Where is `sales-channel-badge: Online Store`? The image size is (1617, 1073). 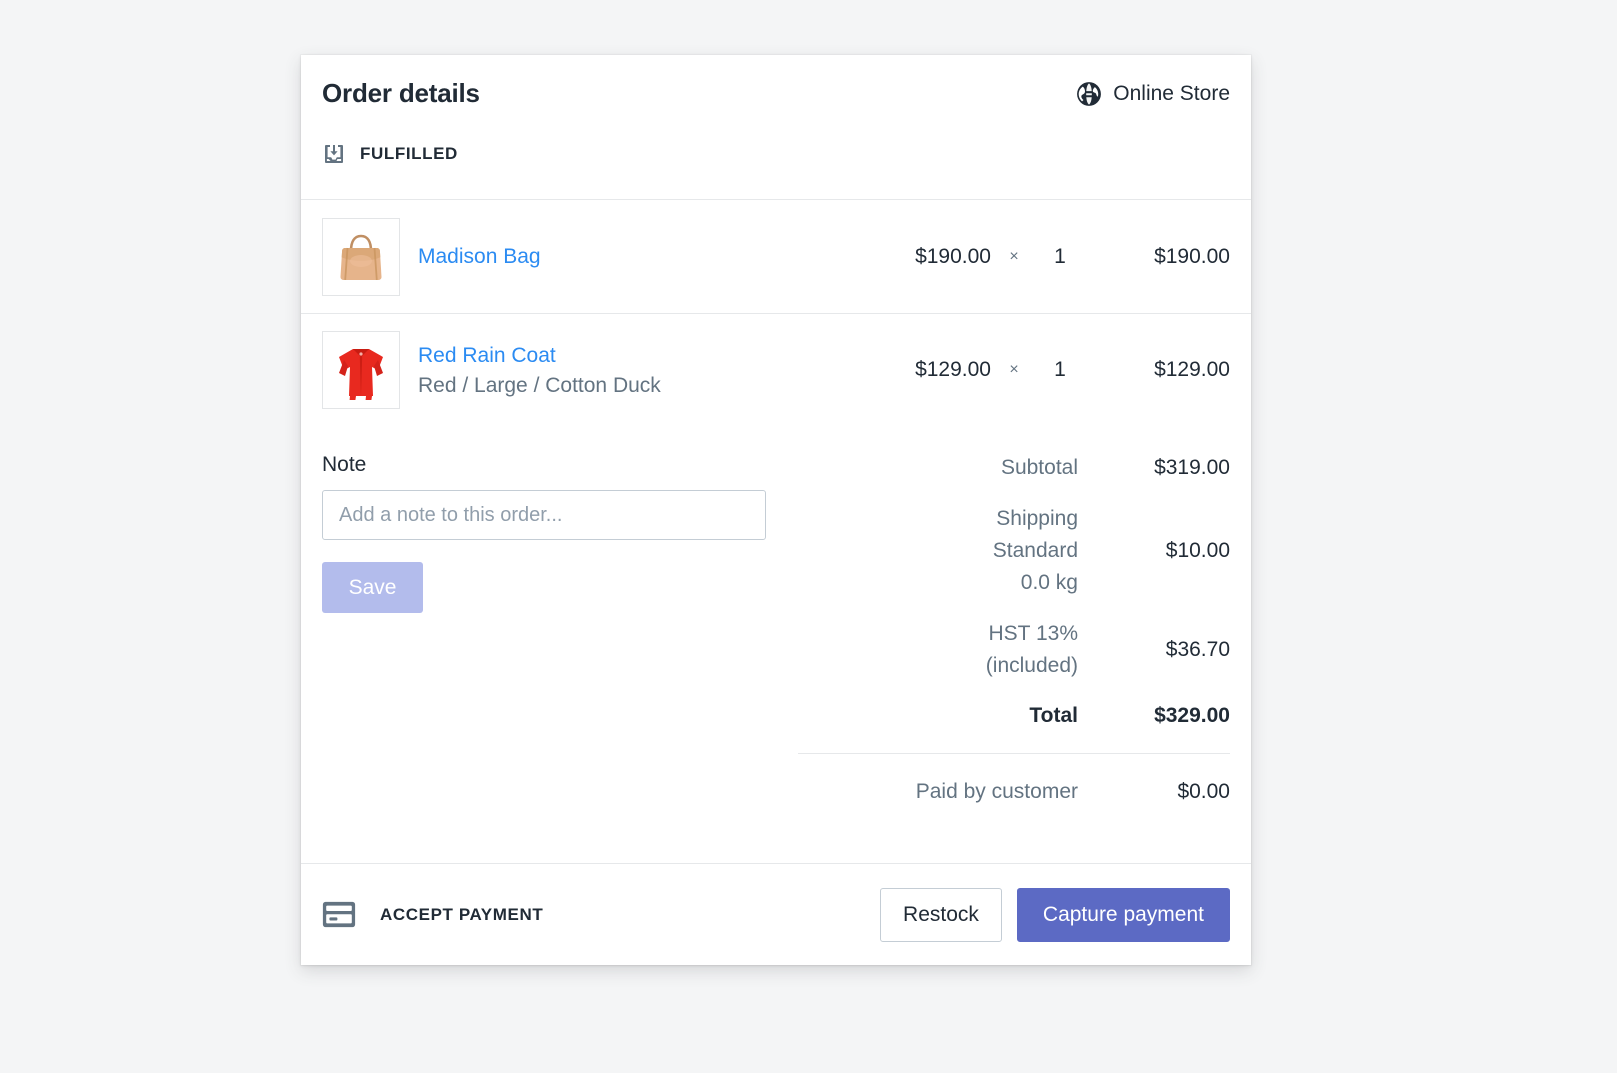 sales-channel-badge: Online Store is located at coordinates (1153, 94).